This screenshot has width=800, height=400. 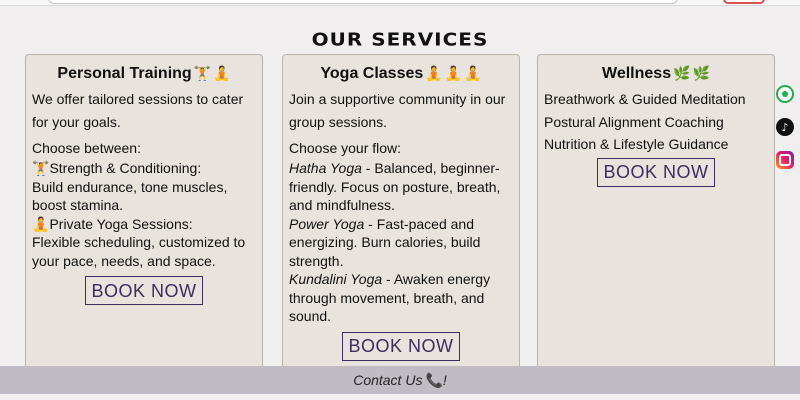 I want to click on address-bar, so click(x=363, y=2).